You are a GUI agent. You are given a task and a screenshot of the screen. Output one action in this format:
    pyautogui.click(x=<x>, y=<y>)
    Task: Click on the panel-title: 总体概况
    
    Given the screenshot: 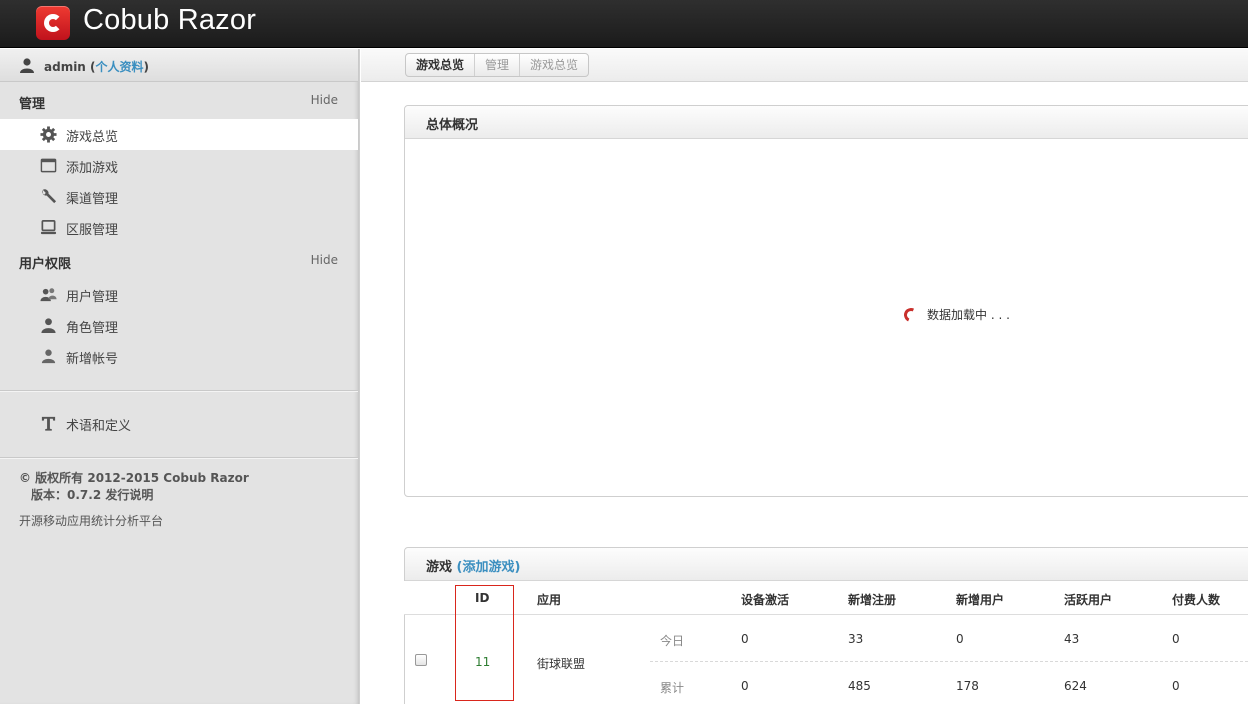 What is the action you would take?
    pyautogui.click(x=452, y=125)
    